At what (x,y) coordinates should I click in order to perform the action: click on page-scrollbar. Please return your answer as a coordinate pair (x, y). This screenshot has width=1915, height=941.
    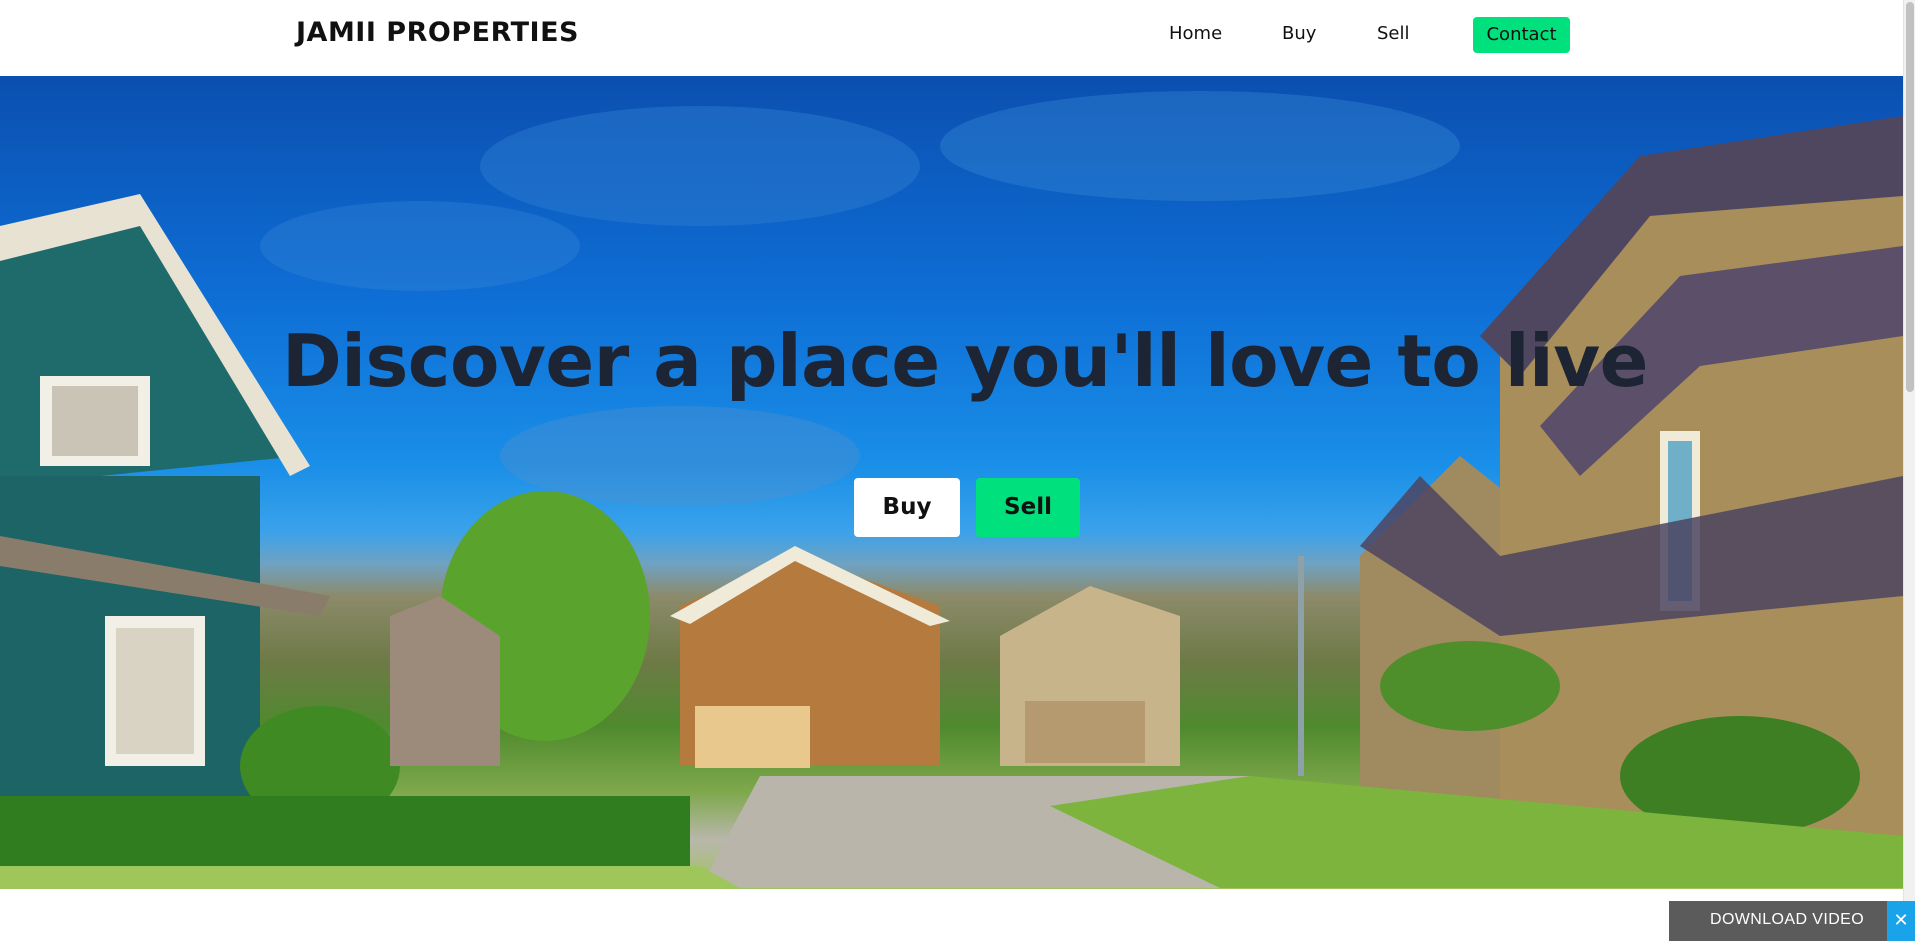
    Looking at the image, I should click on (1909, 470).